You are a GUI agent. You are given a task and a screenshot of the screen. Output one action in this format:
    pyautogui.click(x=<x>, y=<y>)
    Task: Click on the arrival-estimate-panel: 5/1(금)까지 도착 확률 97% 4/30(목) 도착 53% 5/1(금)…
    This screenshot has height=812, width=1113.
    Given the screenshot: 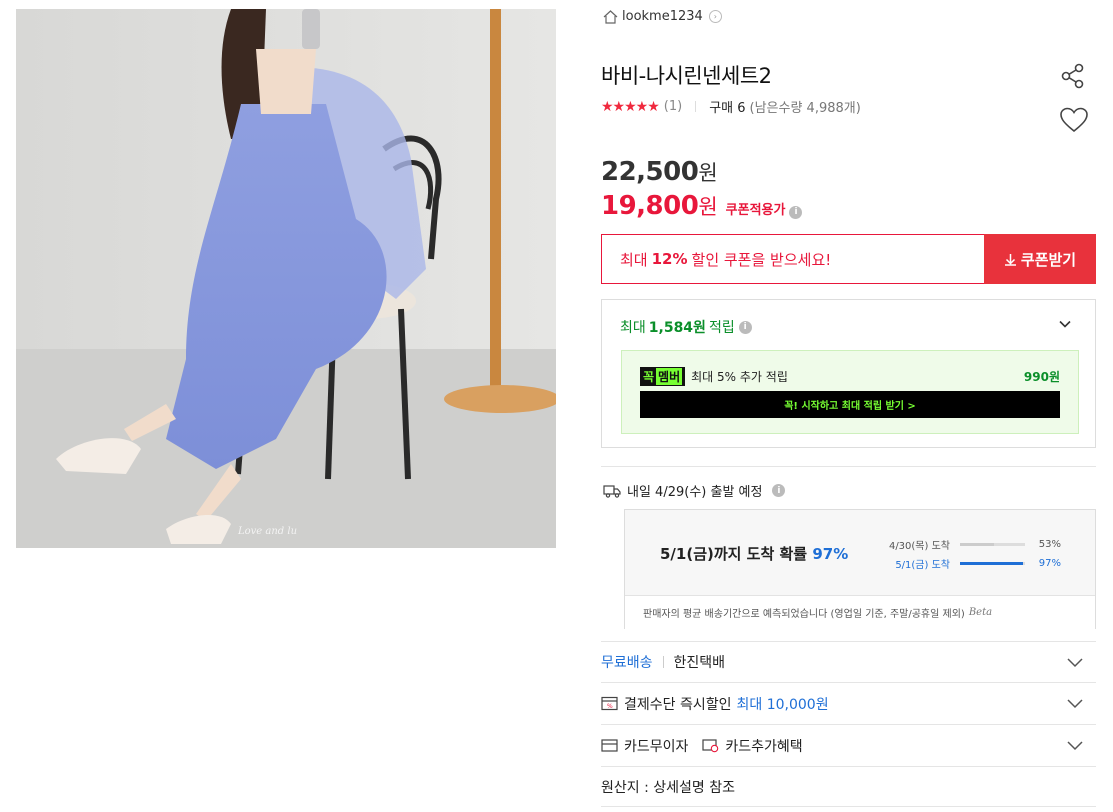 What is the action you would take?
    pyautogui.click(x=860, y=569)
    